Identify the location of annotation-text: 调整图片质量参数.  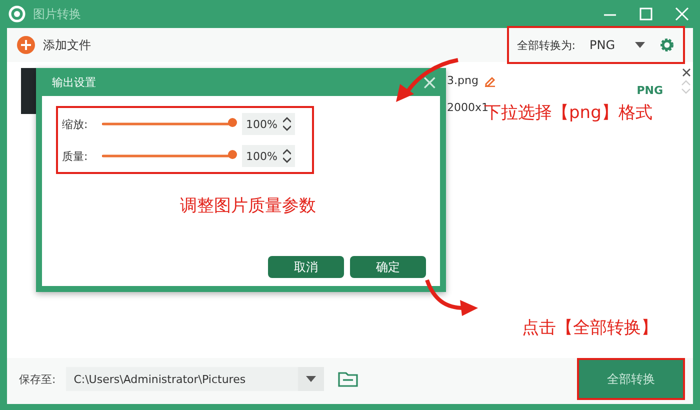
(248, 206).